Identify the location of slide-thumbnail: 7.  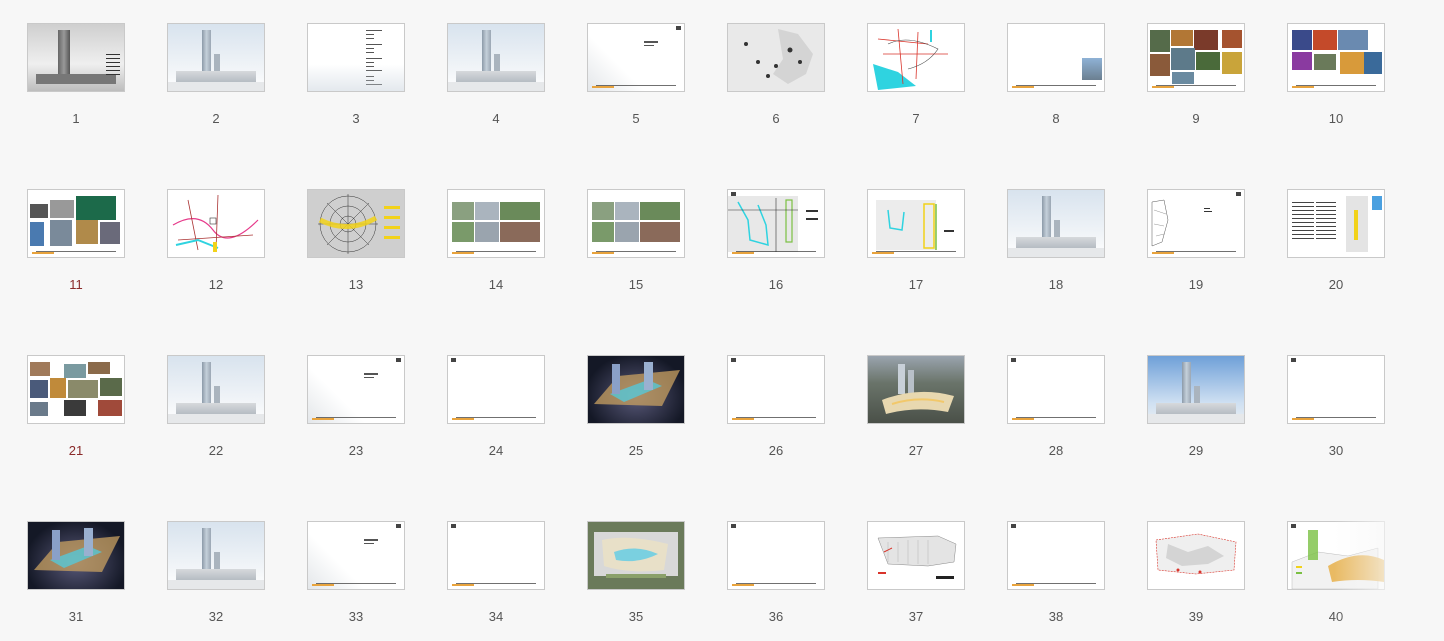
(916, 83).